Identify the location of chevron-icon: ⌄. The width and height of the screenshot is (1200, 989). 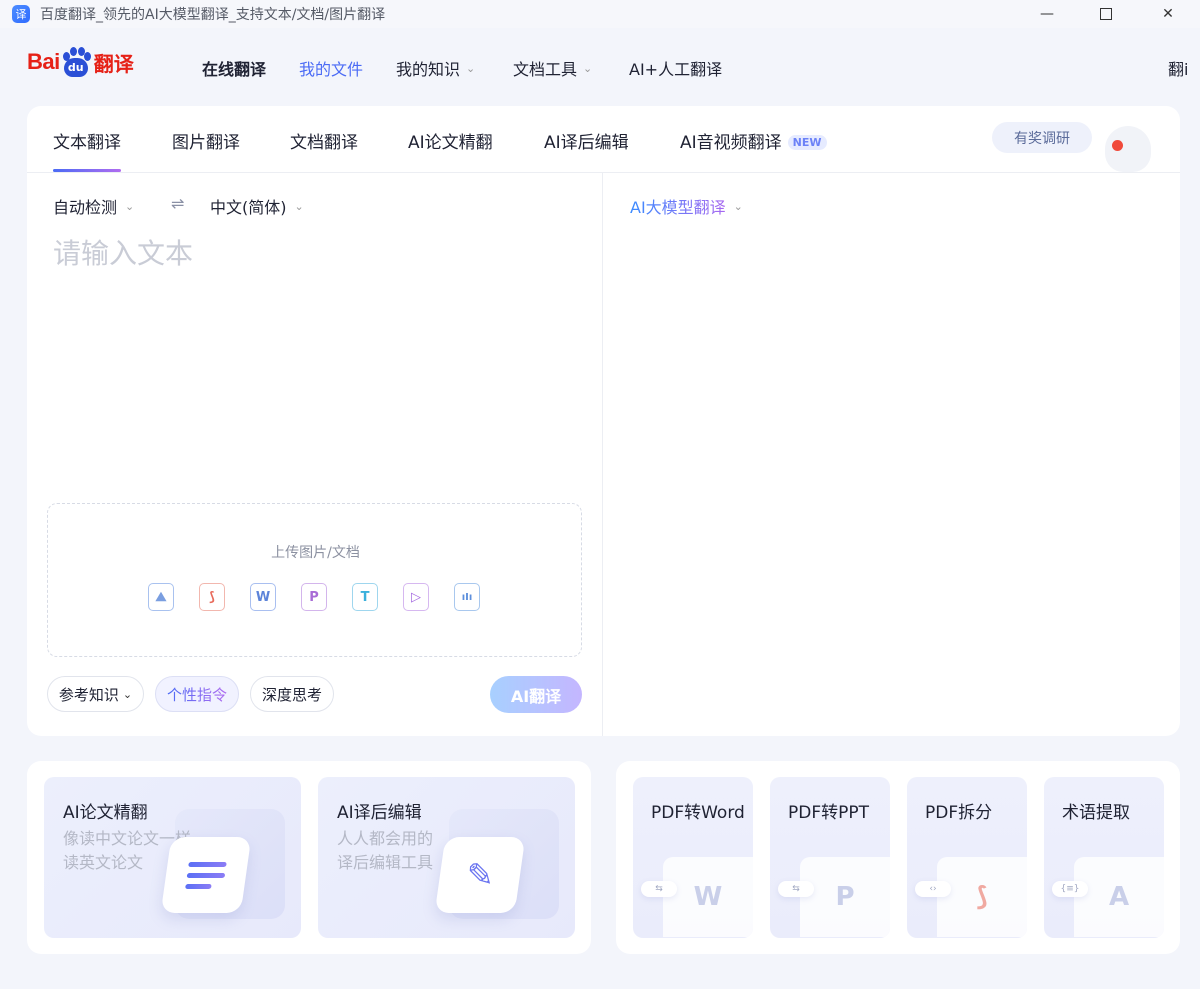
(471, 68).